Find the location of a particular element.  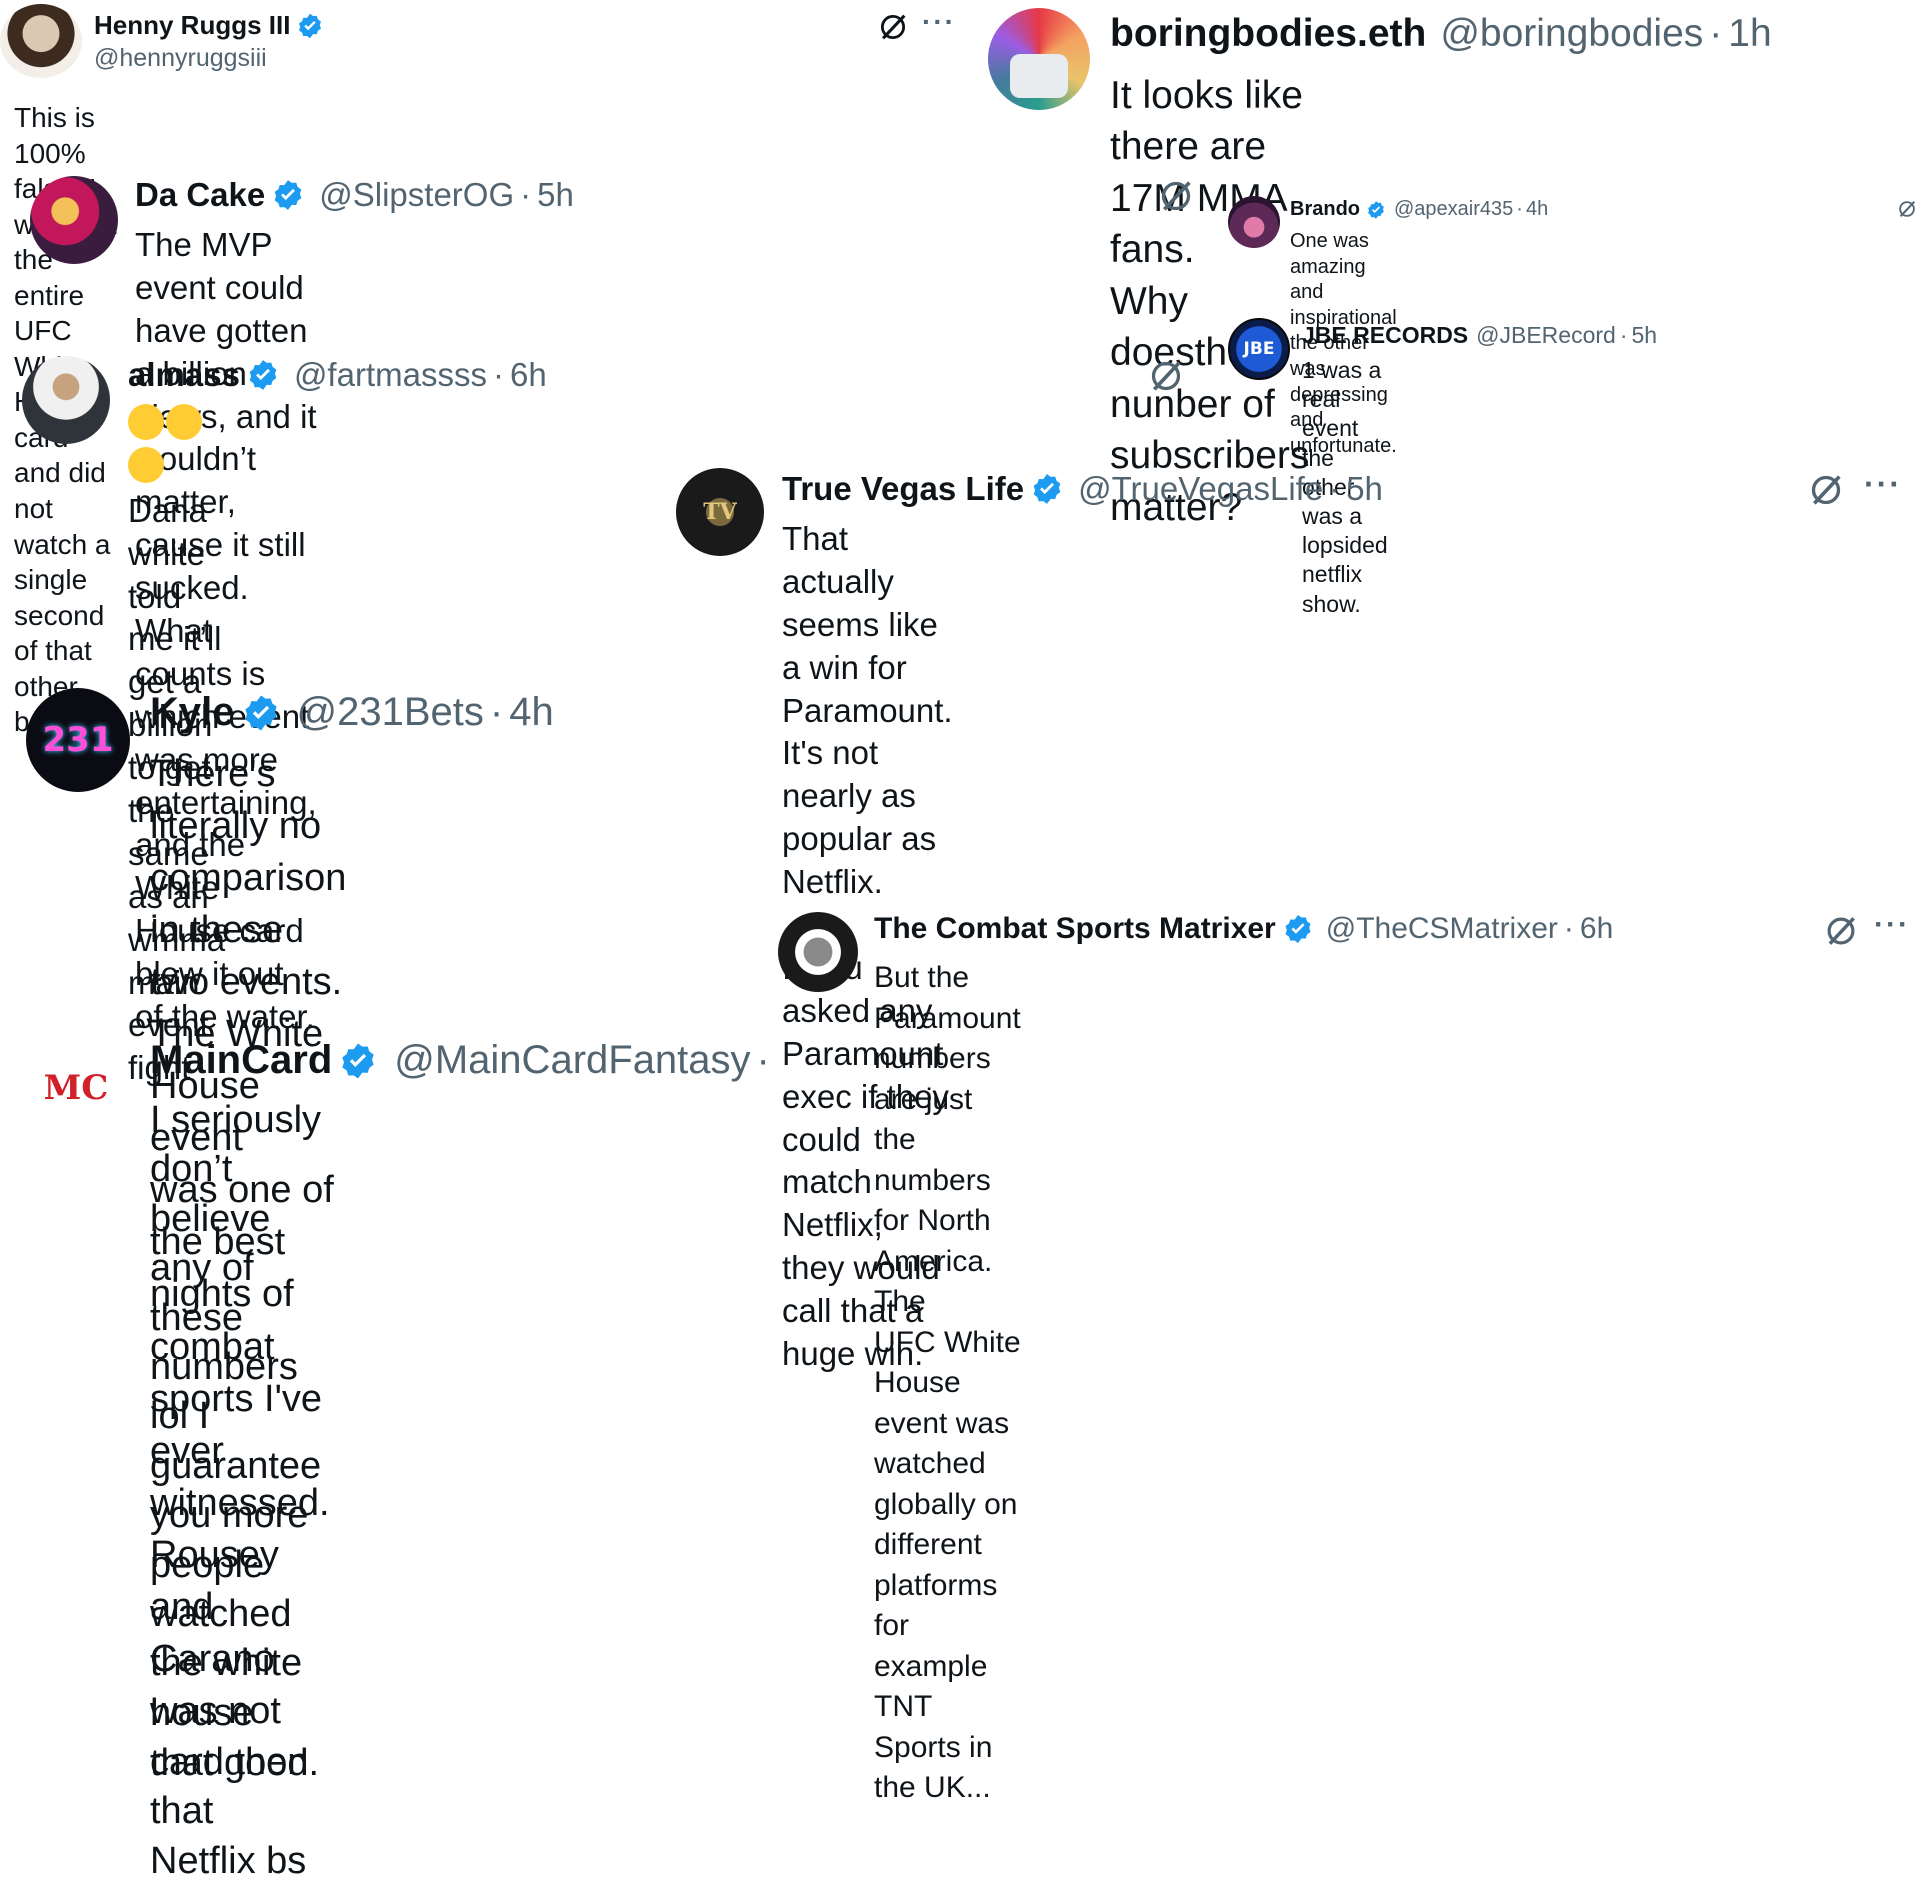

display-name: boringbodies.eth is located at coordinates (1268, 34).